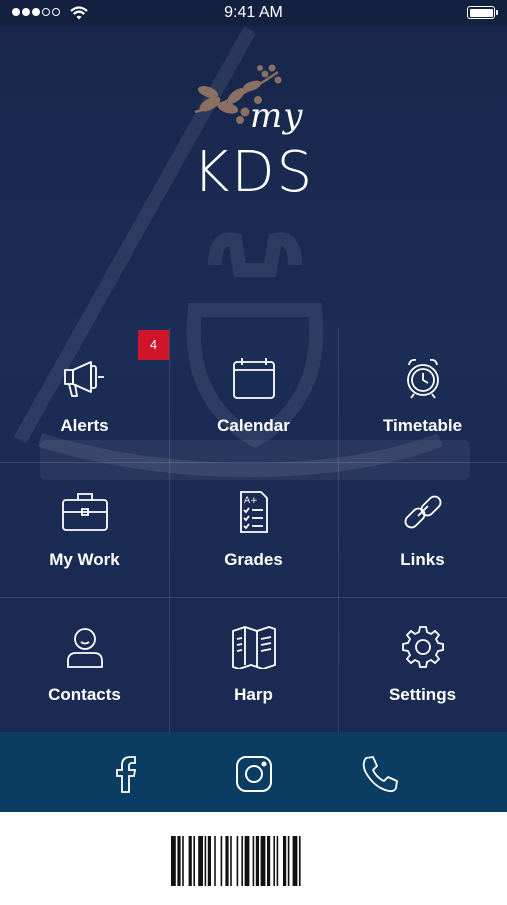 The height and width of the screenshot is (905, 507). Describe the element at coordinates (126, 774) in the screenshot. I see `facebook-icon` at that location.